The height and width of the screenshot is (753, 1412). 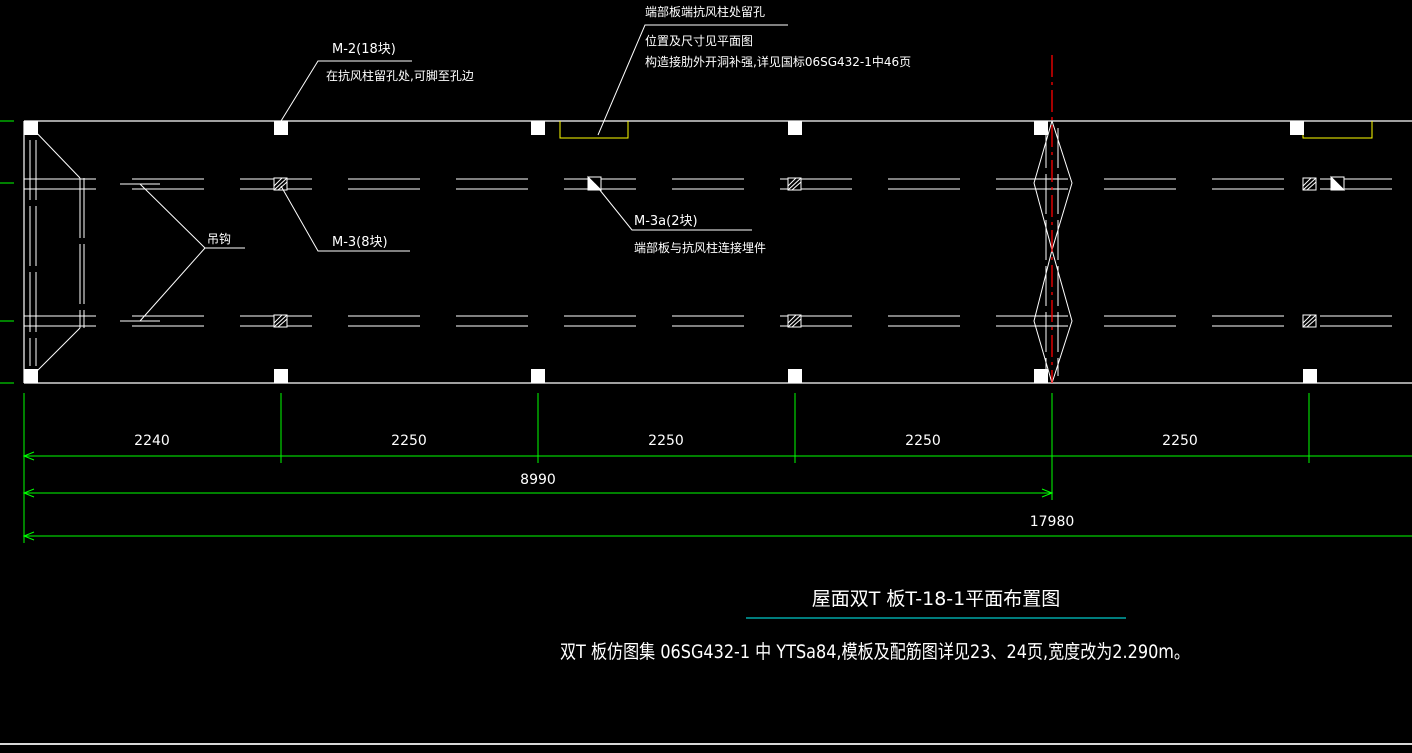 I want to click on lifting-hooks, so click(x=140, y=252).